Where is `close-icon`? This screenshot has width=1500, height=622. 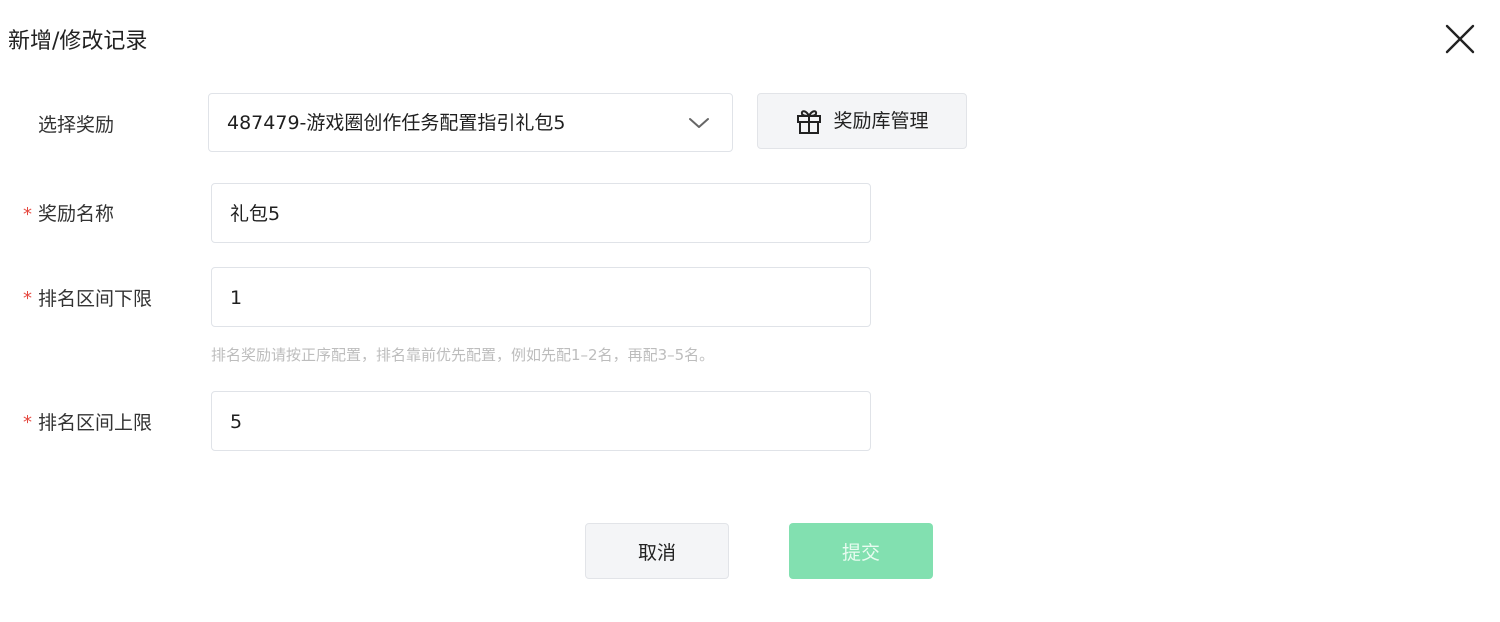 close-icon is located at coordinates (1460, 39).